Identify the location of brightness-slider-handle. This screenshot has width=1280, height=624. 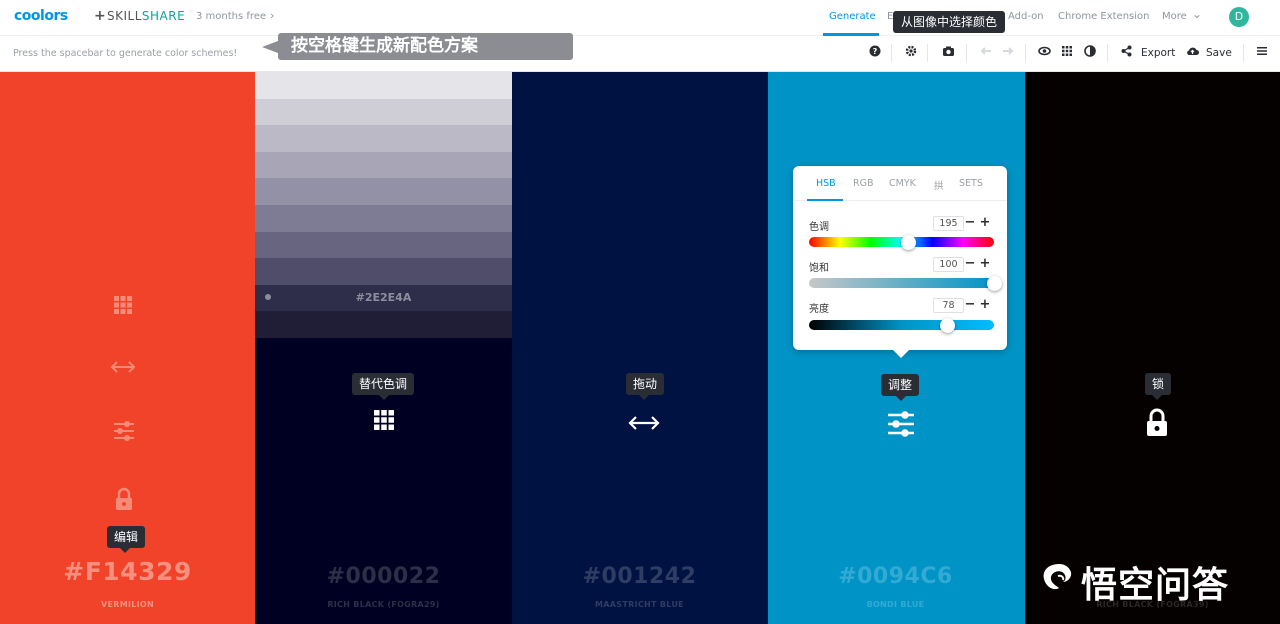
(948, 325).